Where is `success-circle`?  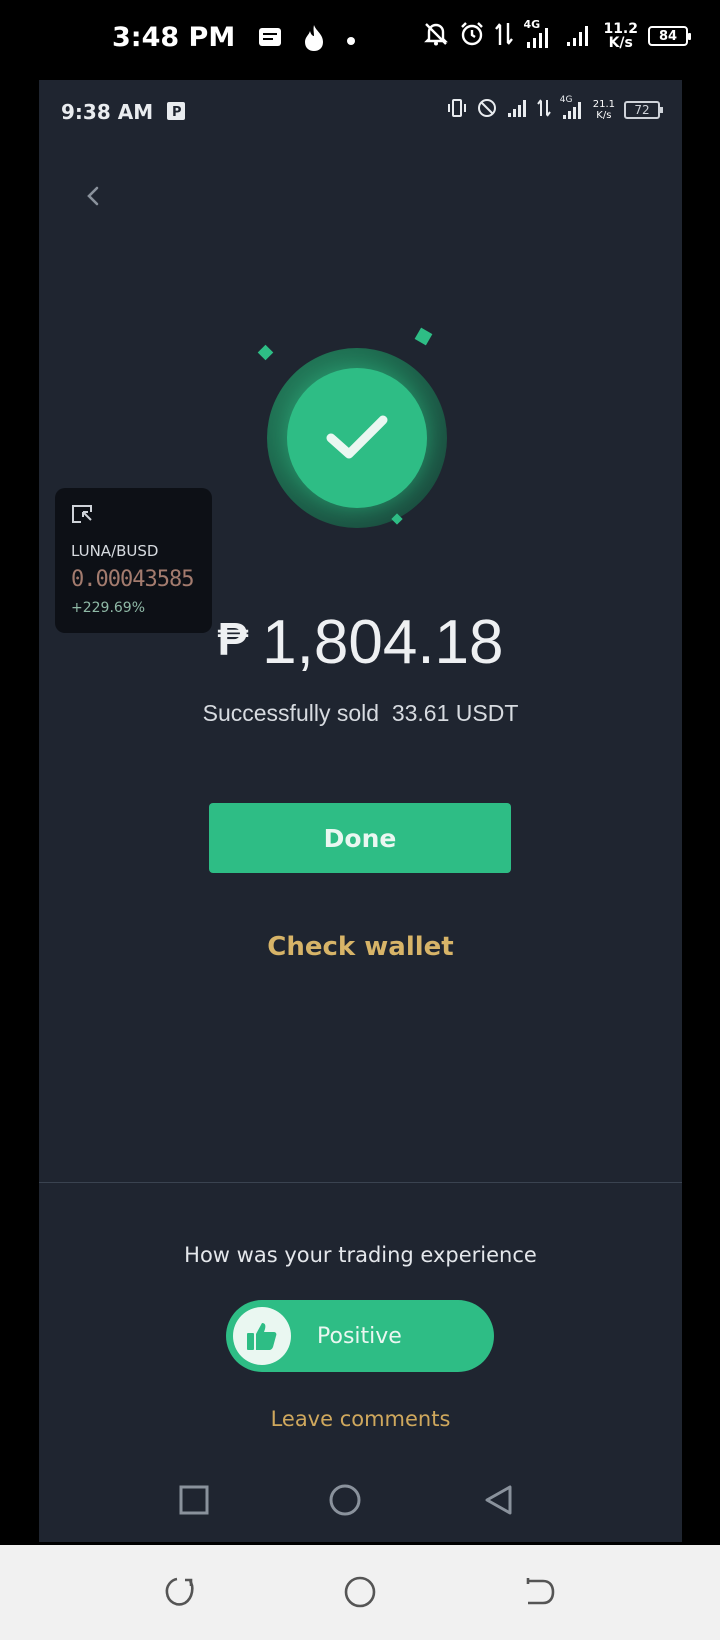
success-circle is located at coordinates (357, 438).